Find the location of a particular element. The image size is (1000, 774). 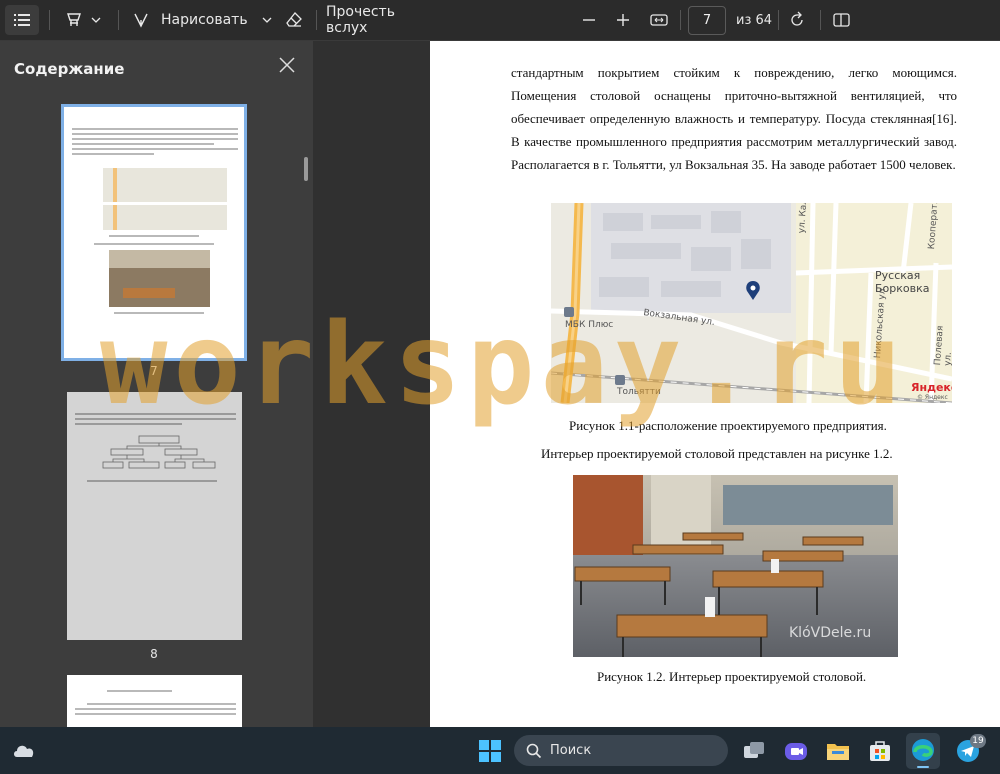

folder-icon is located at coordinates (838, 752).